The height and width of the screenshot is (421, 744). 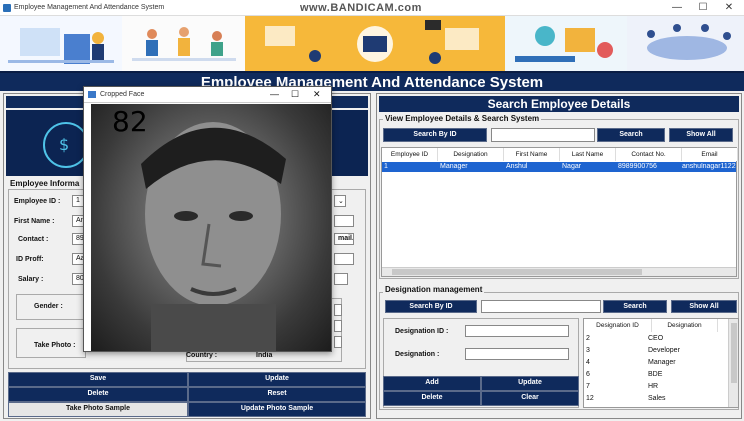 I want to click on column-header: Email, so click(x=710, y=154).